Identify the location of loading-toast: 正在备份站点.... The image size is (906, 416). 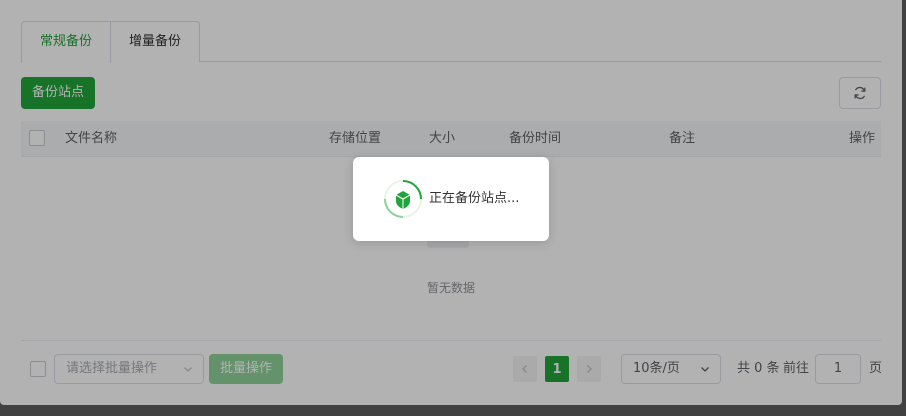
(451, 199).